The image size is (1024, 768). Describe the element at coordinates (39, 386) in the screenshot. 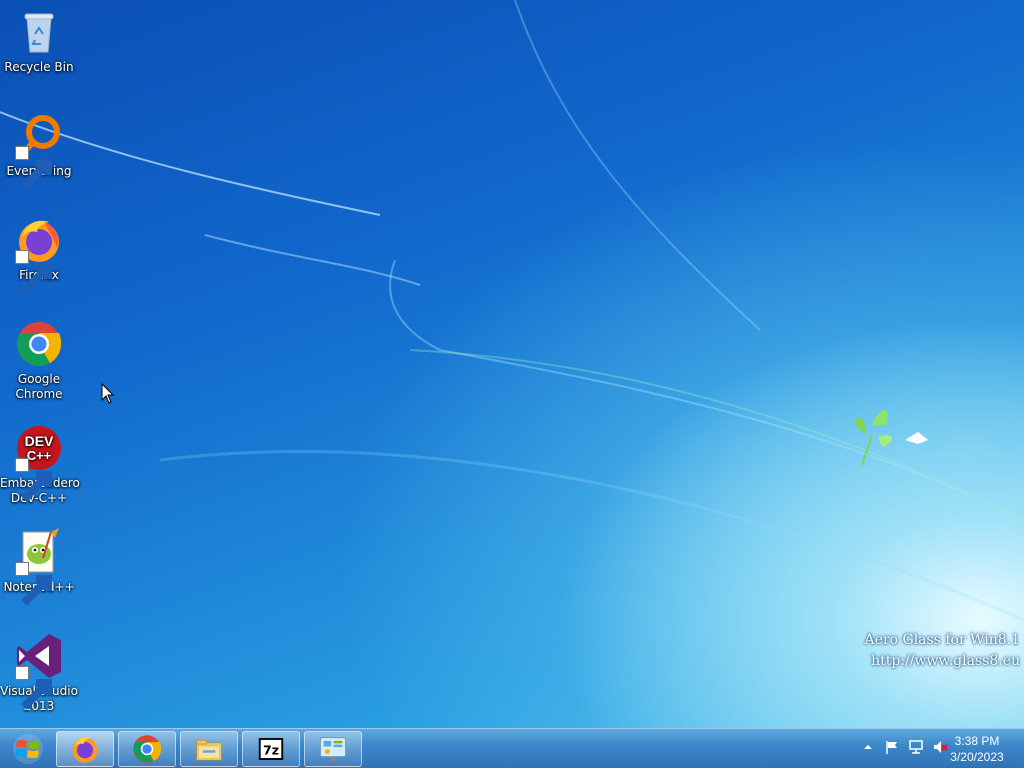

I see `desktop-icon-label: Google Chrome` at that location.